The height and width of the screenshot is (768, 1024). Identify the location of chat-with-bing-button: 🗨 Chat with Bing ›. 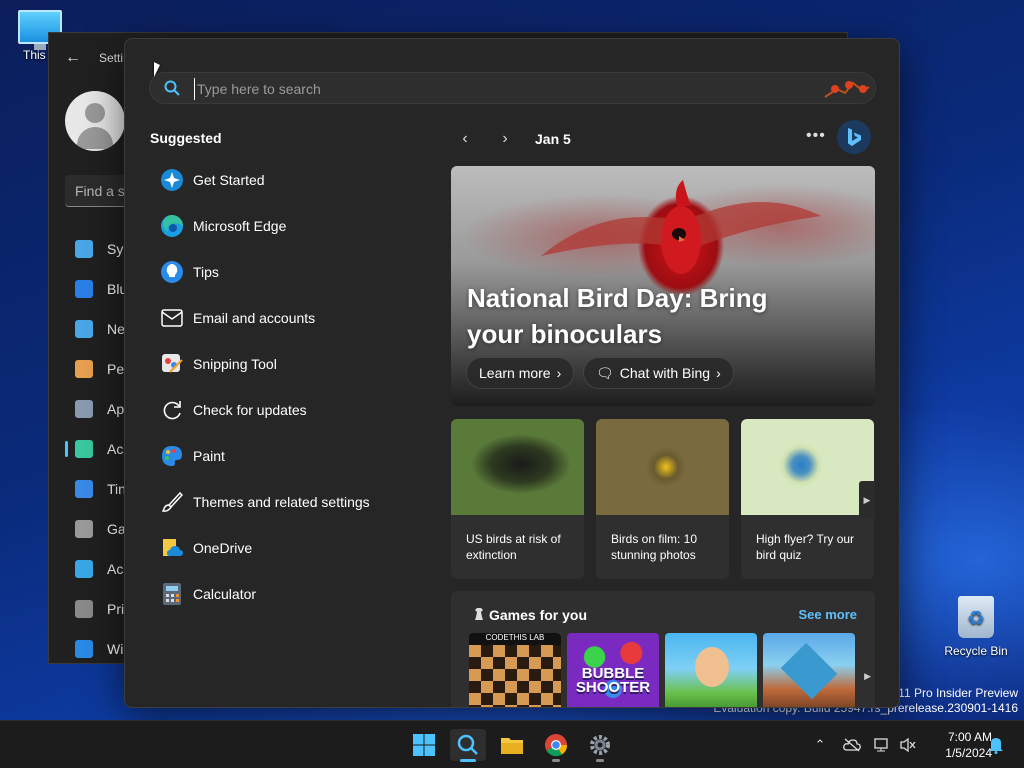
(658, 373).